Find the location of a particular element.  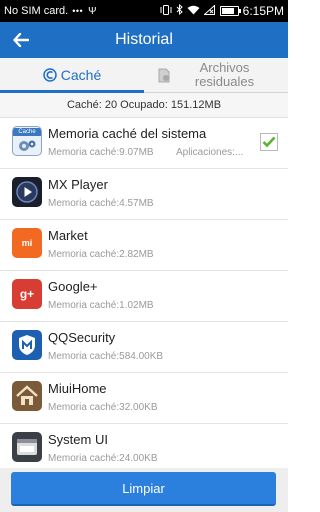

tab-cache-label: Caché is located at coordinates (81, 75).